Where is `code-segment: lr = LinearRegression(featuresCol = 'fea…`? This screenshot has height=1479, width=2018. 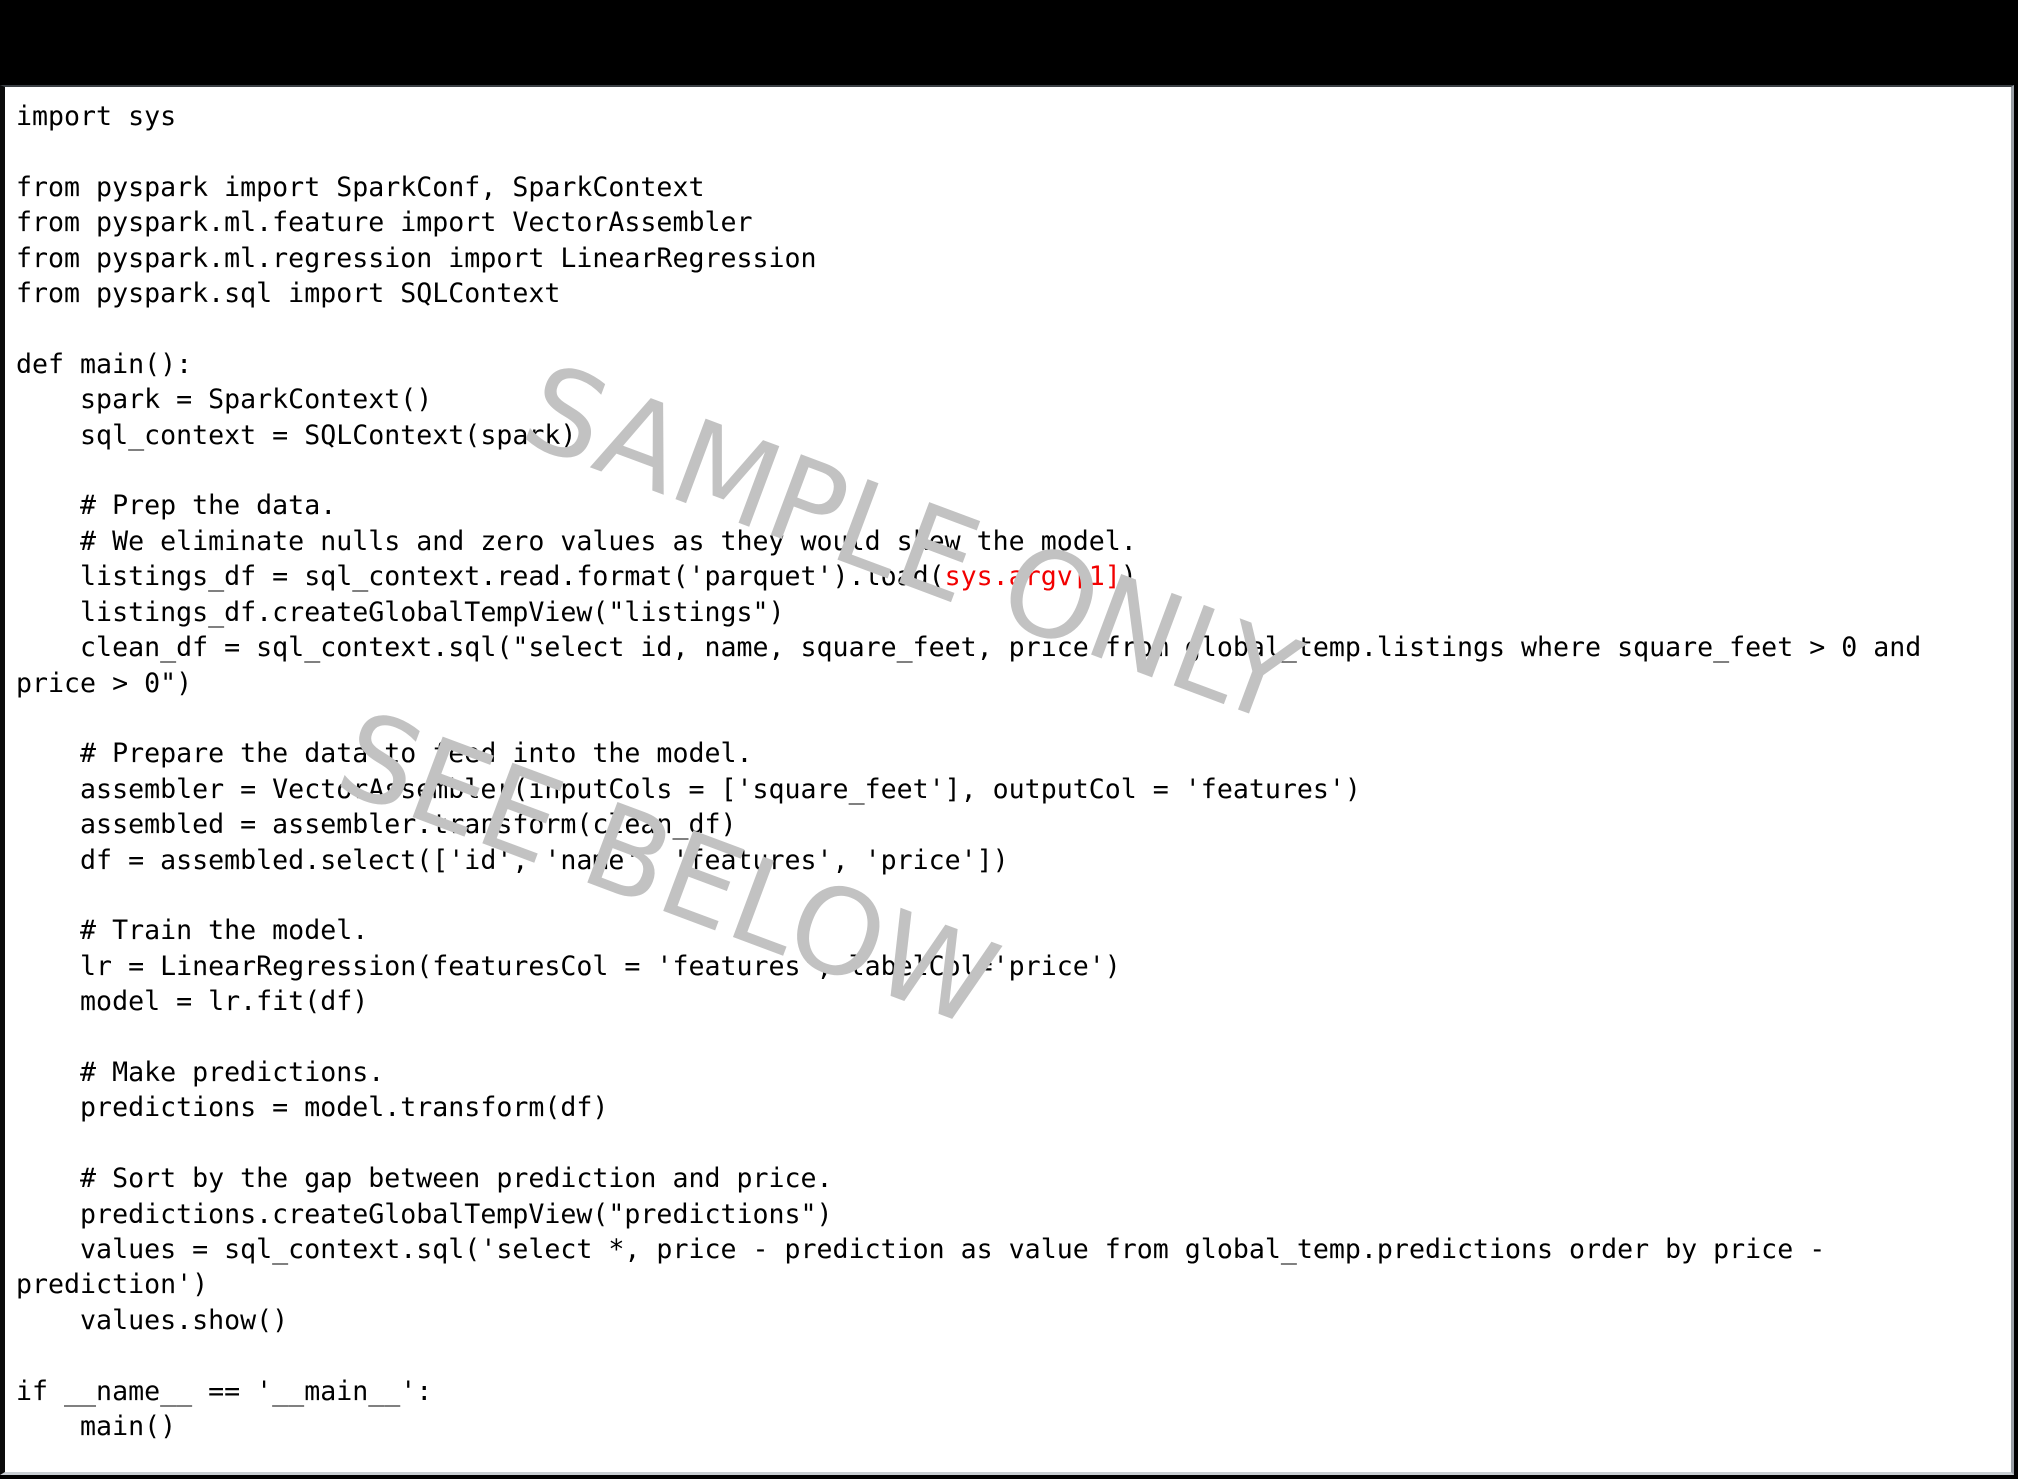
code-segment: lr = LinearRegression(featuresCol = 'fea… is located at coordinates (600, 966).